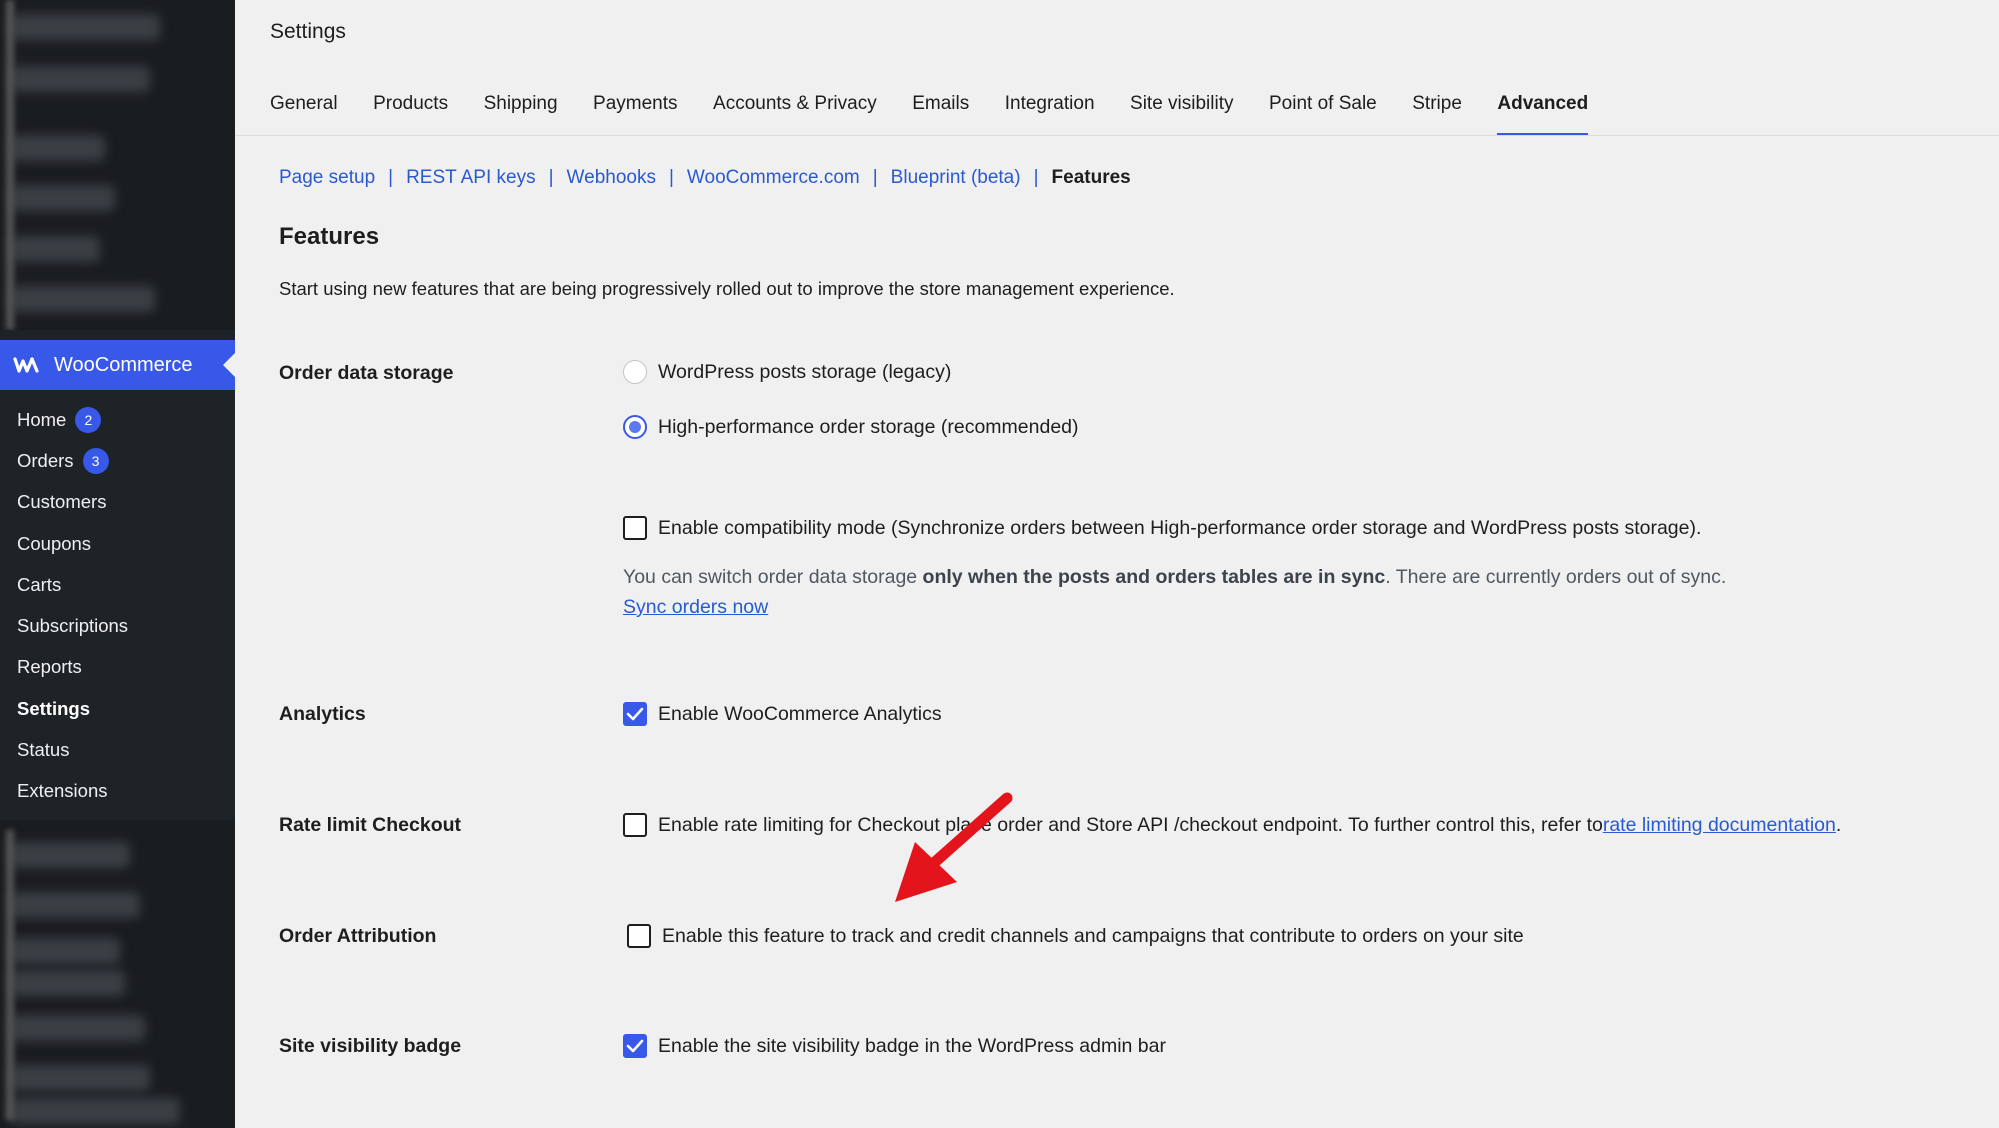 The image size is (1999, 1128). I want to click on tab-emails: Emails, so click(940, 108).